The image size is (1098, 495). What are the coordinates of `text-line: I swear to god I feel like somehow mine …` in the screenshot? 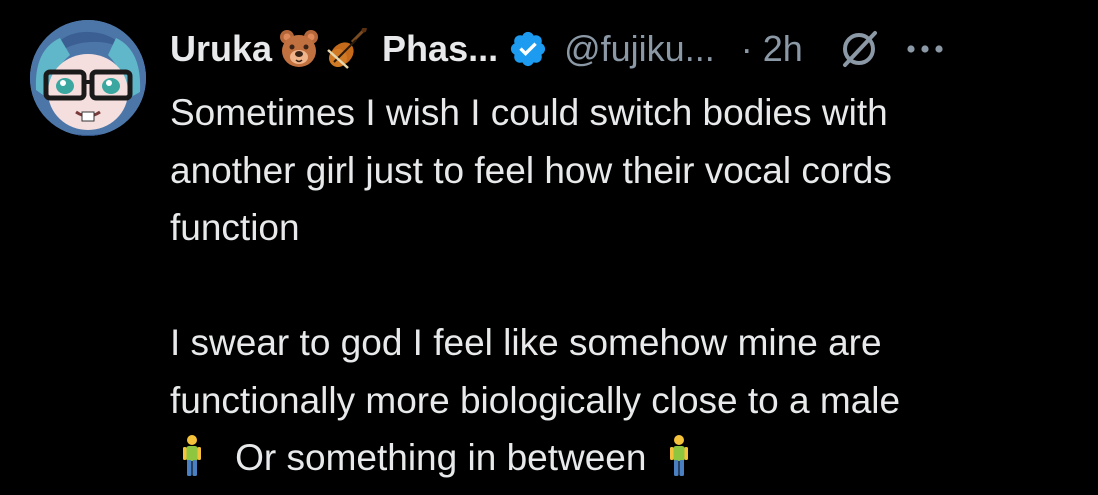 It's located at (526, 342).